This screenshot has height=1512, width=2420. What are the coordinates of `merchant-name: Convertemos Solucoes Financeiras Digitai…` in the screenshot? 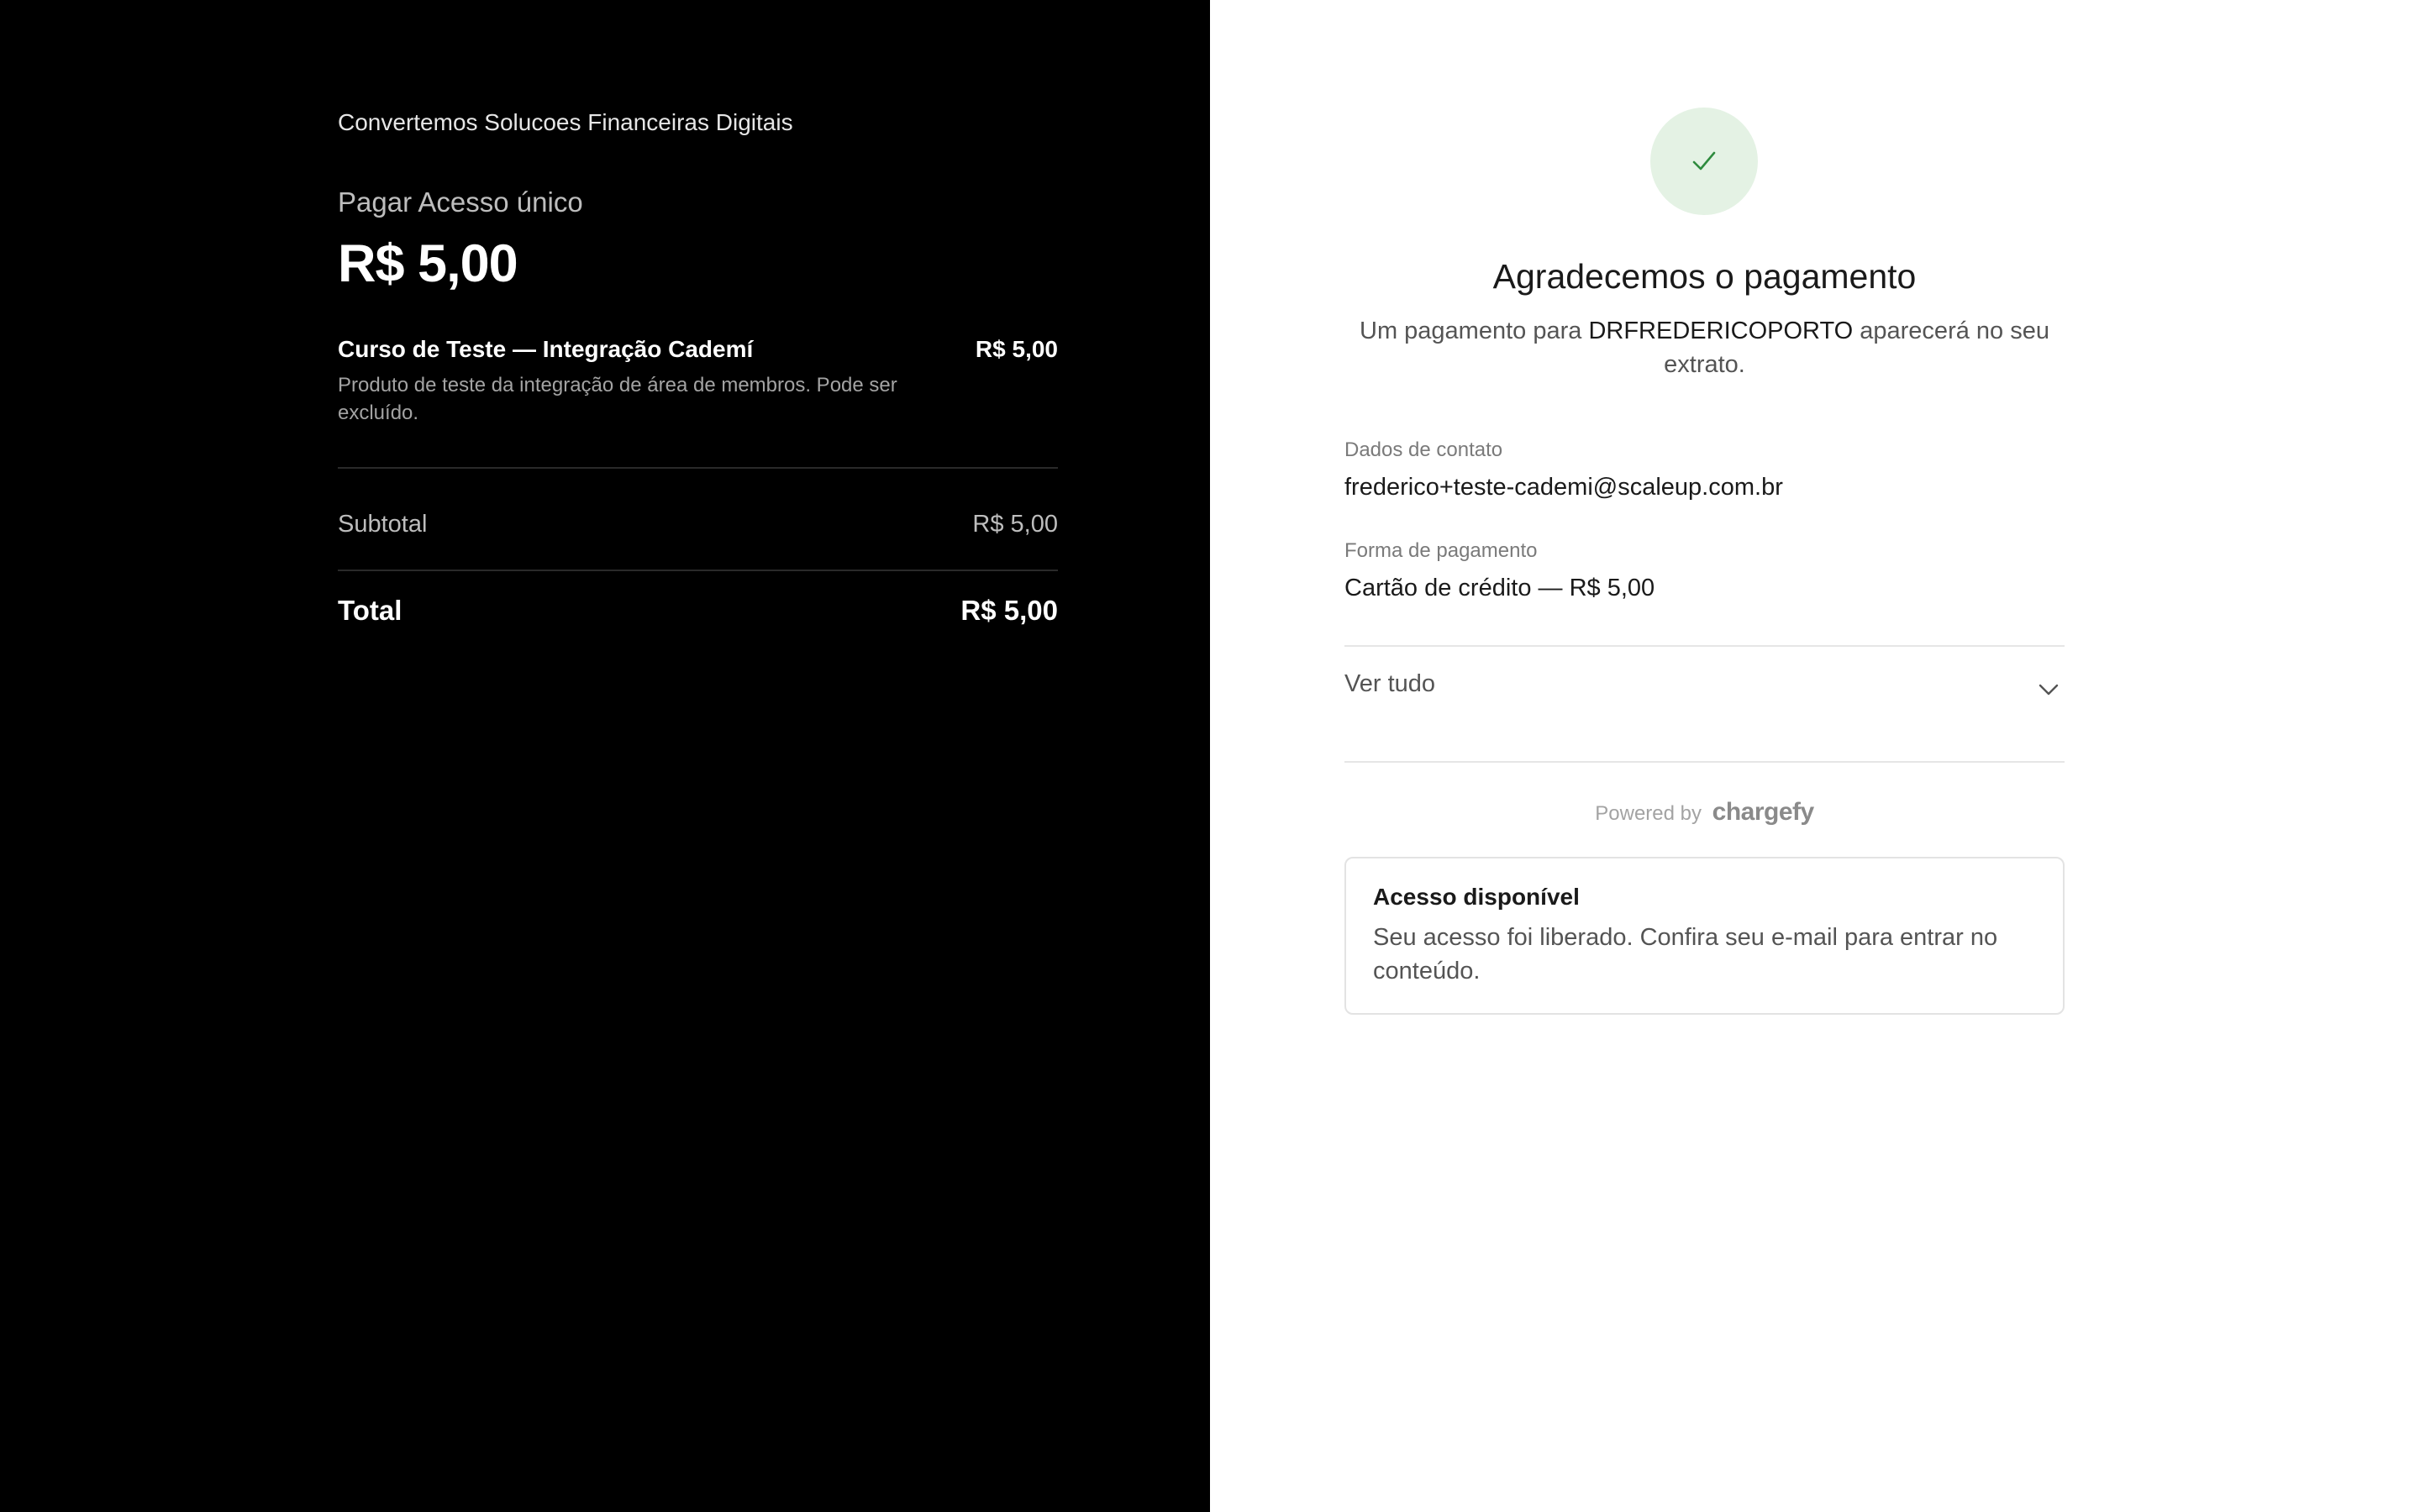 It's located at (566, 122).